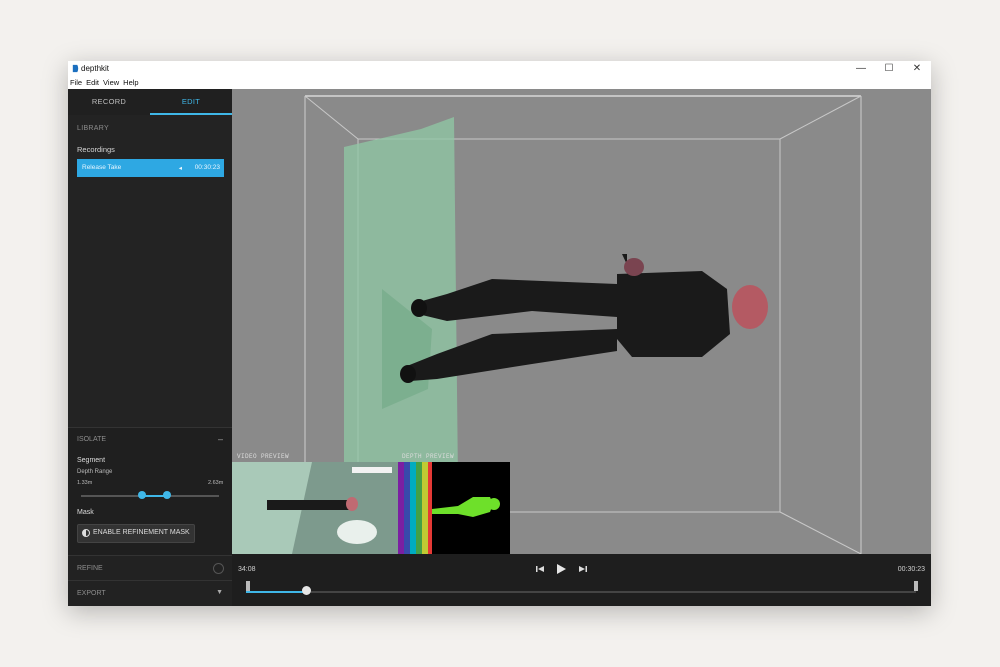 The width and height of the screenshot is (1000, 667). I want to click on menu-bar: File Edit View Help, so click(499, 83).